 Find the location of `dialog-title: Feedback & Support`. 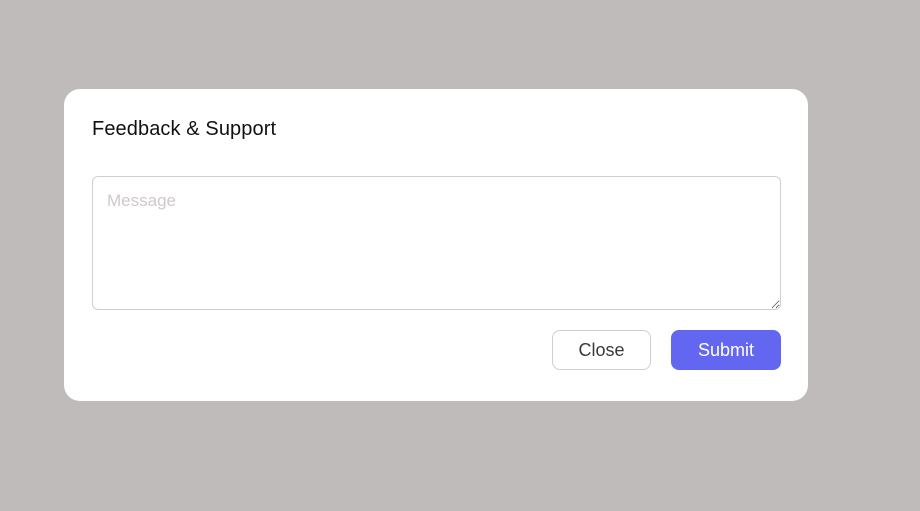

dialog-title: Feedback & Support is located at coordinates (184, 129).